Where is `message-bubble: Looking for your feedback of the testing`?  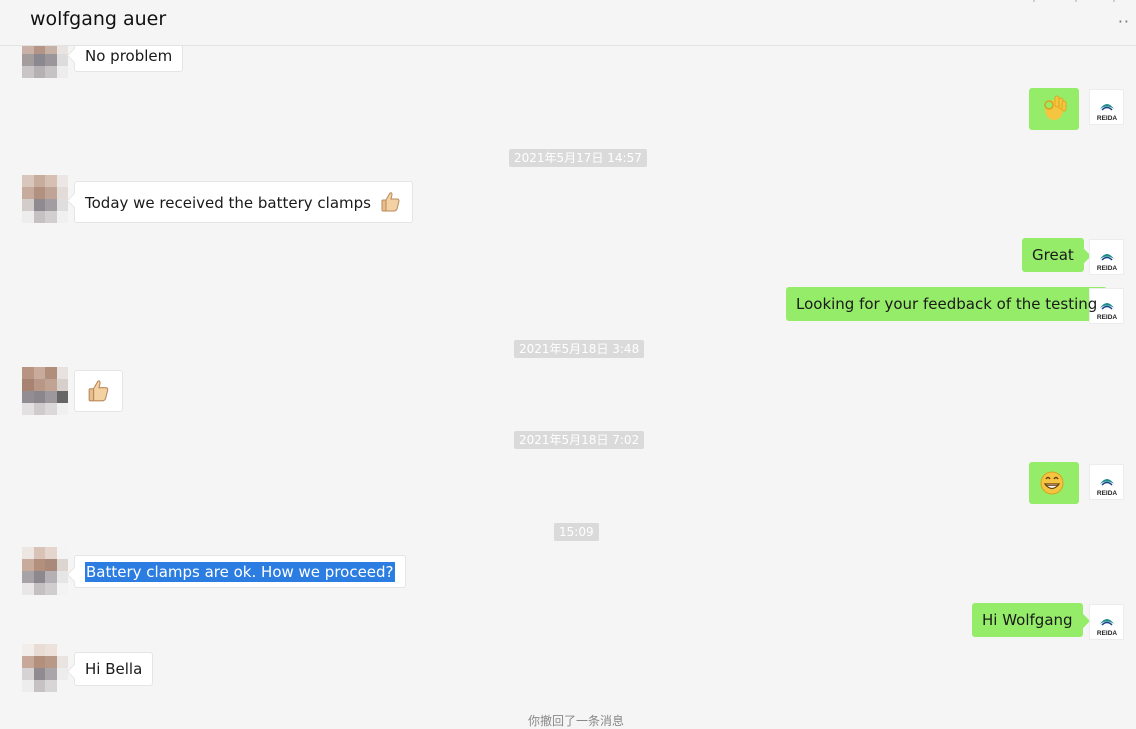 message-bubble: Looking for your feedback of the testing is located at coordinates (947, 304).